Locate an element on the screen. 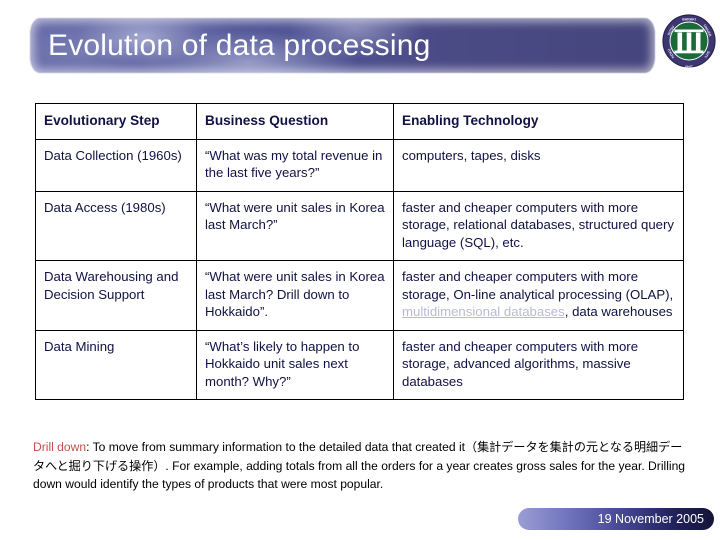 The width and height of the screenshot is (720, 540). column-header-question: Business Question is located at coordinates (295, 121).